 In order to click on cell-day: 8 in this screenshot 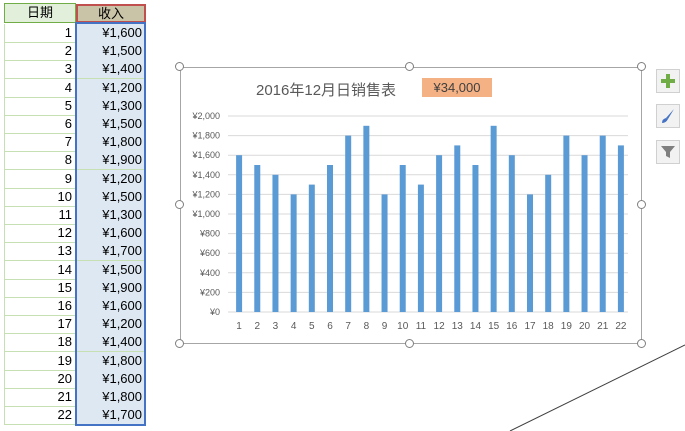, I will do `click(40, 161)`.